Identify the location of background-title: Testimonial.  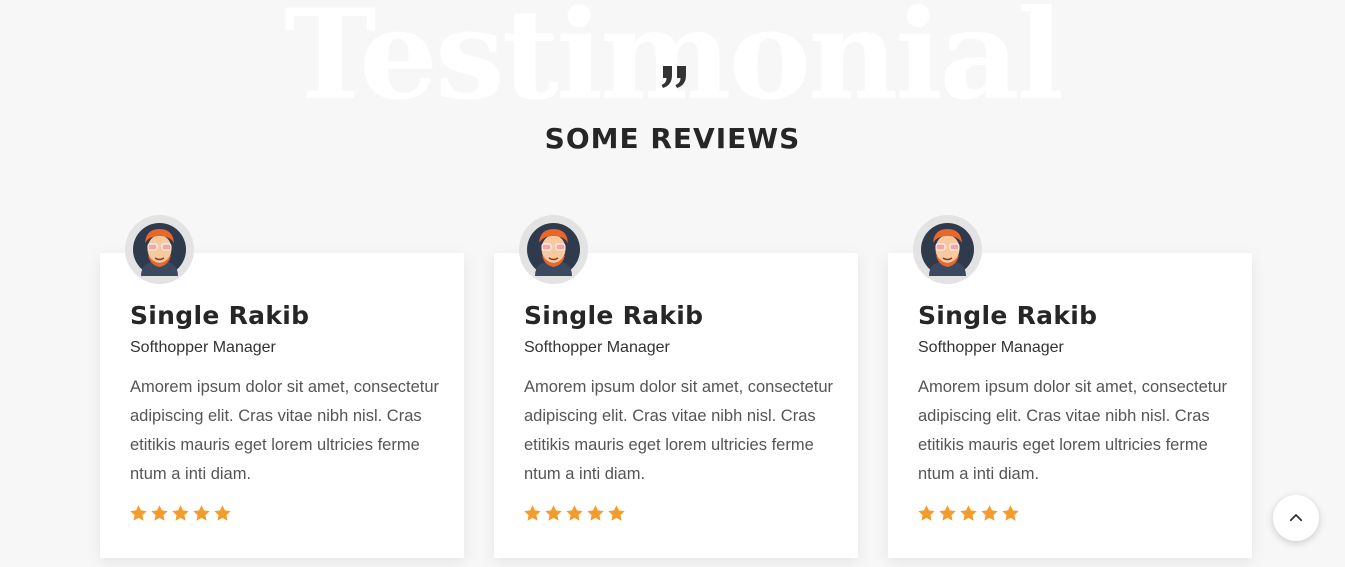
(674, 64).